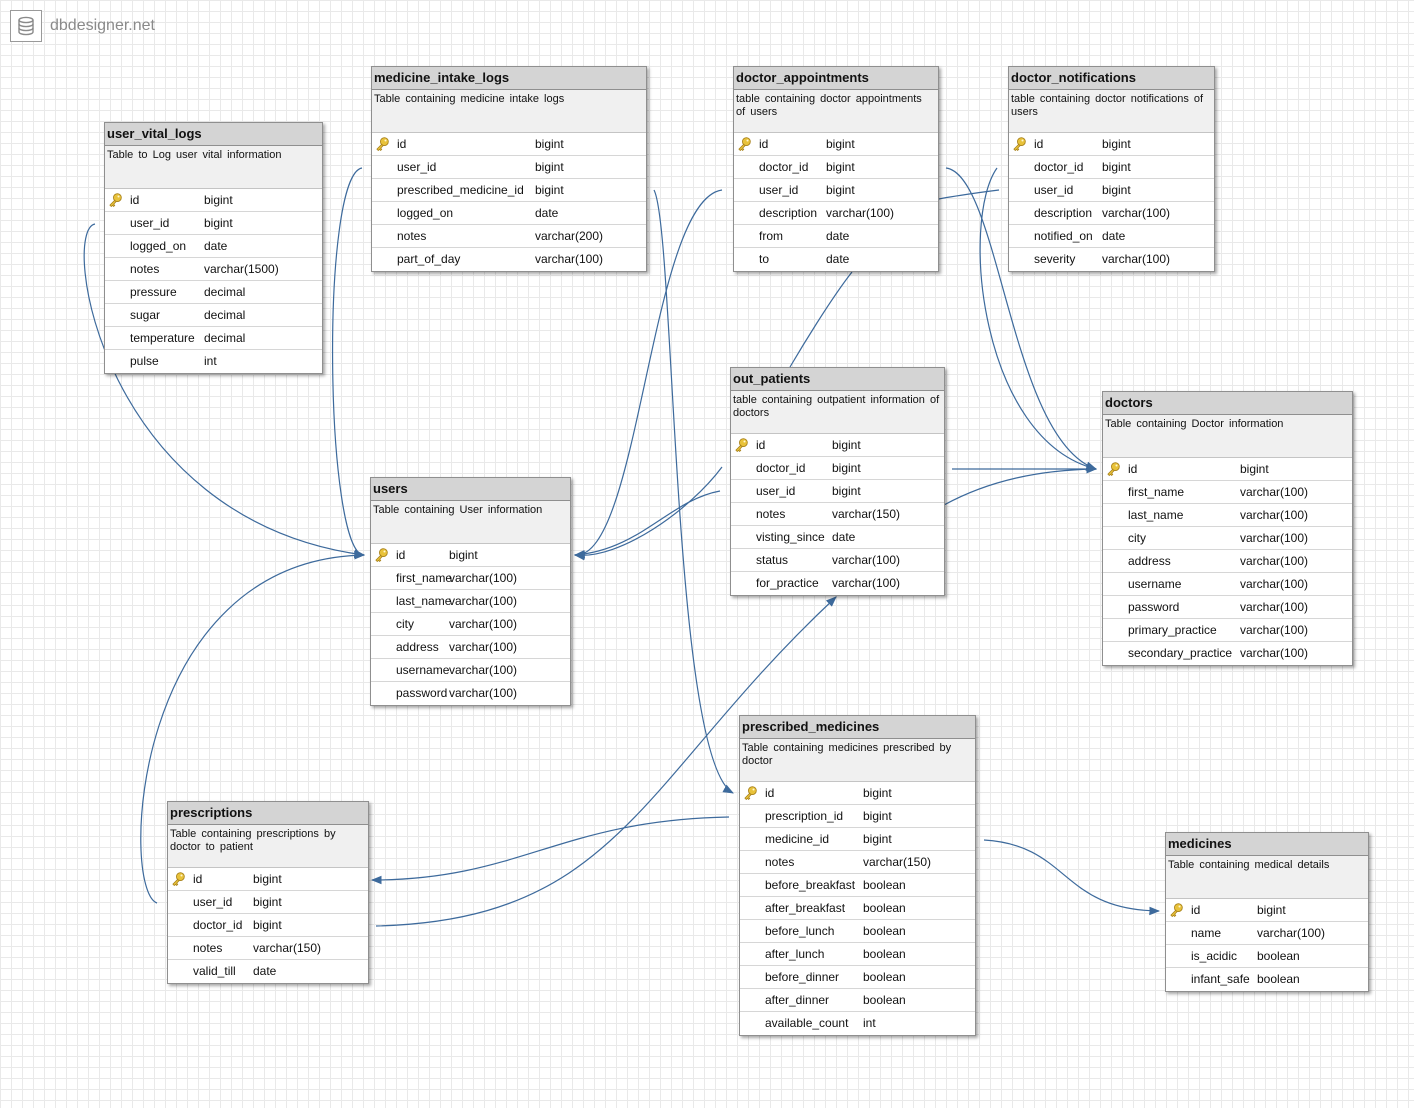 The image size is (1414, 1108). I want to click on column-row: after_dinner boolean, so click(857, 1000).